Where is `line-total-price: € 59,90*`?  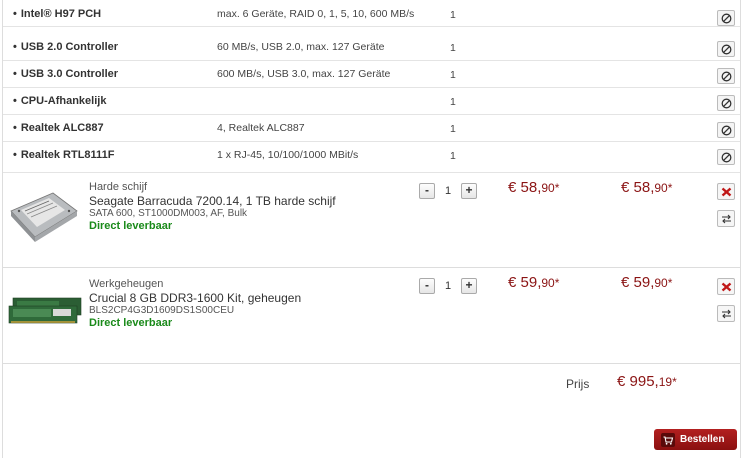
line-total-price: € 59,90* is located at coordinates (646, 282).